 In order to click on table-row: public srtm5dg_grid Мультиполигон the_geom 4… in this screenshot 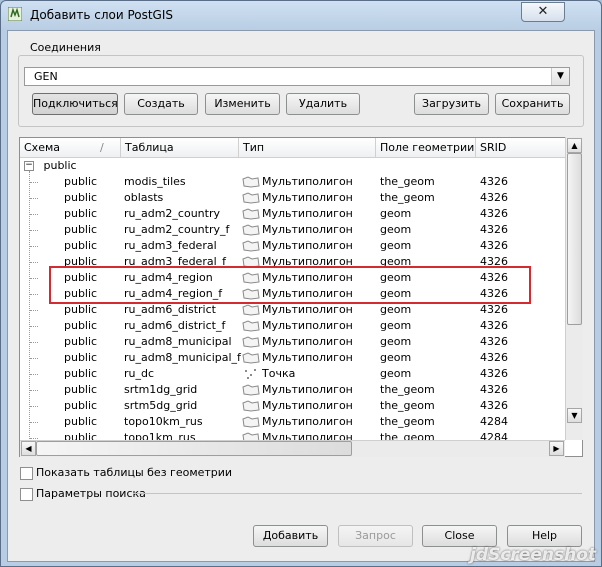, I will do `click(301, 406)`.